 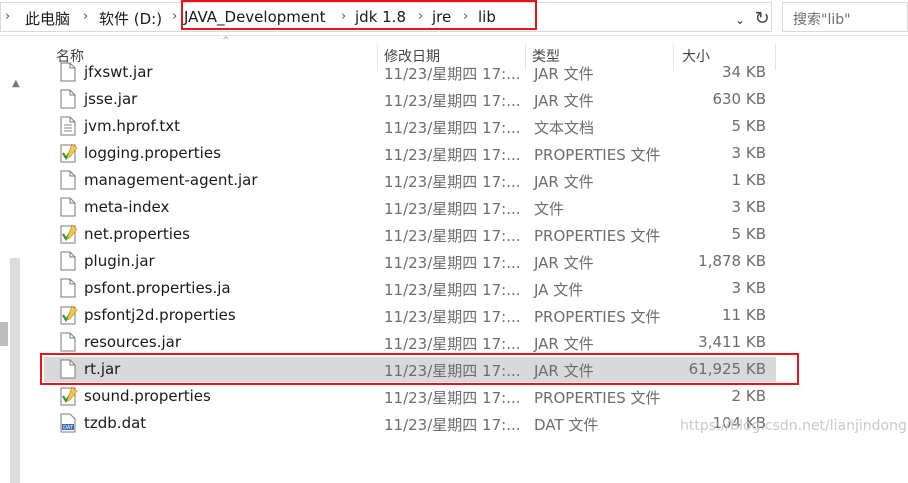 I want to click on file-row: jfxswt.jar 11/23/星期四 17:... JAR 文件 34 KB, so click(x=454, y=72).